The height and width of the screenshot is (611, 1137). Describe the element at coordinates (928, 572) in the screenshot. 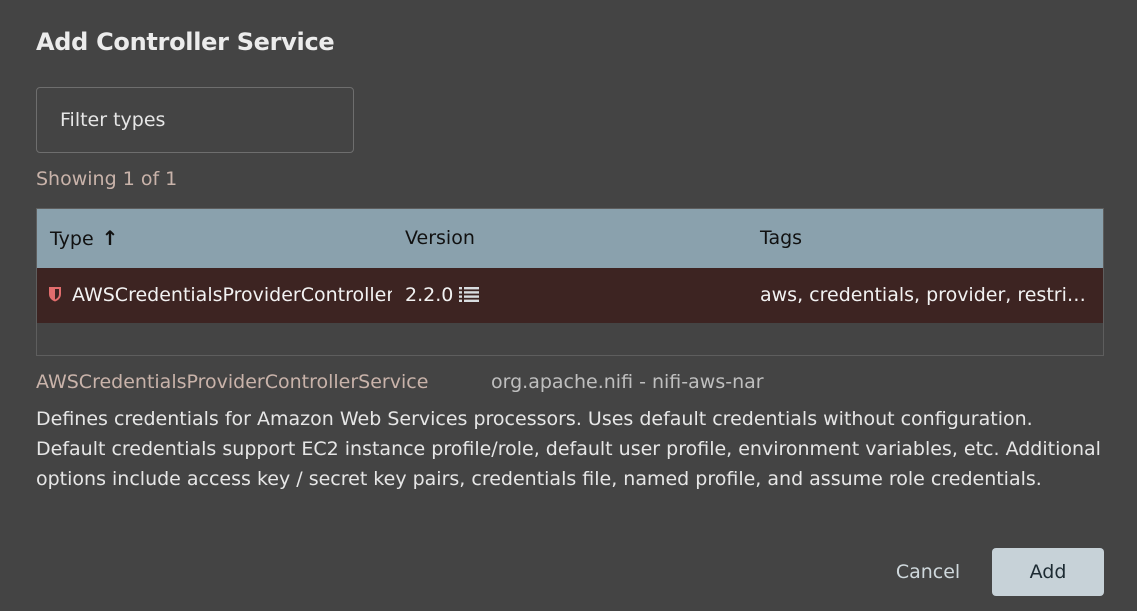

I see `cancel-button: Cancel` at that location.